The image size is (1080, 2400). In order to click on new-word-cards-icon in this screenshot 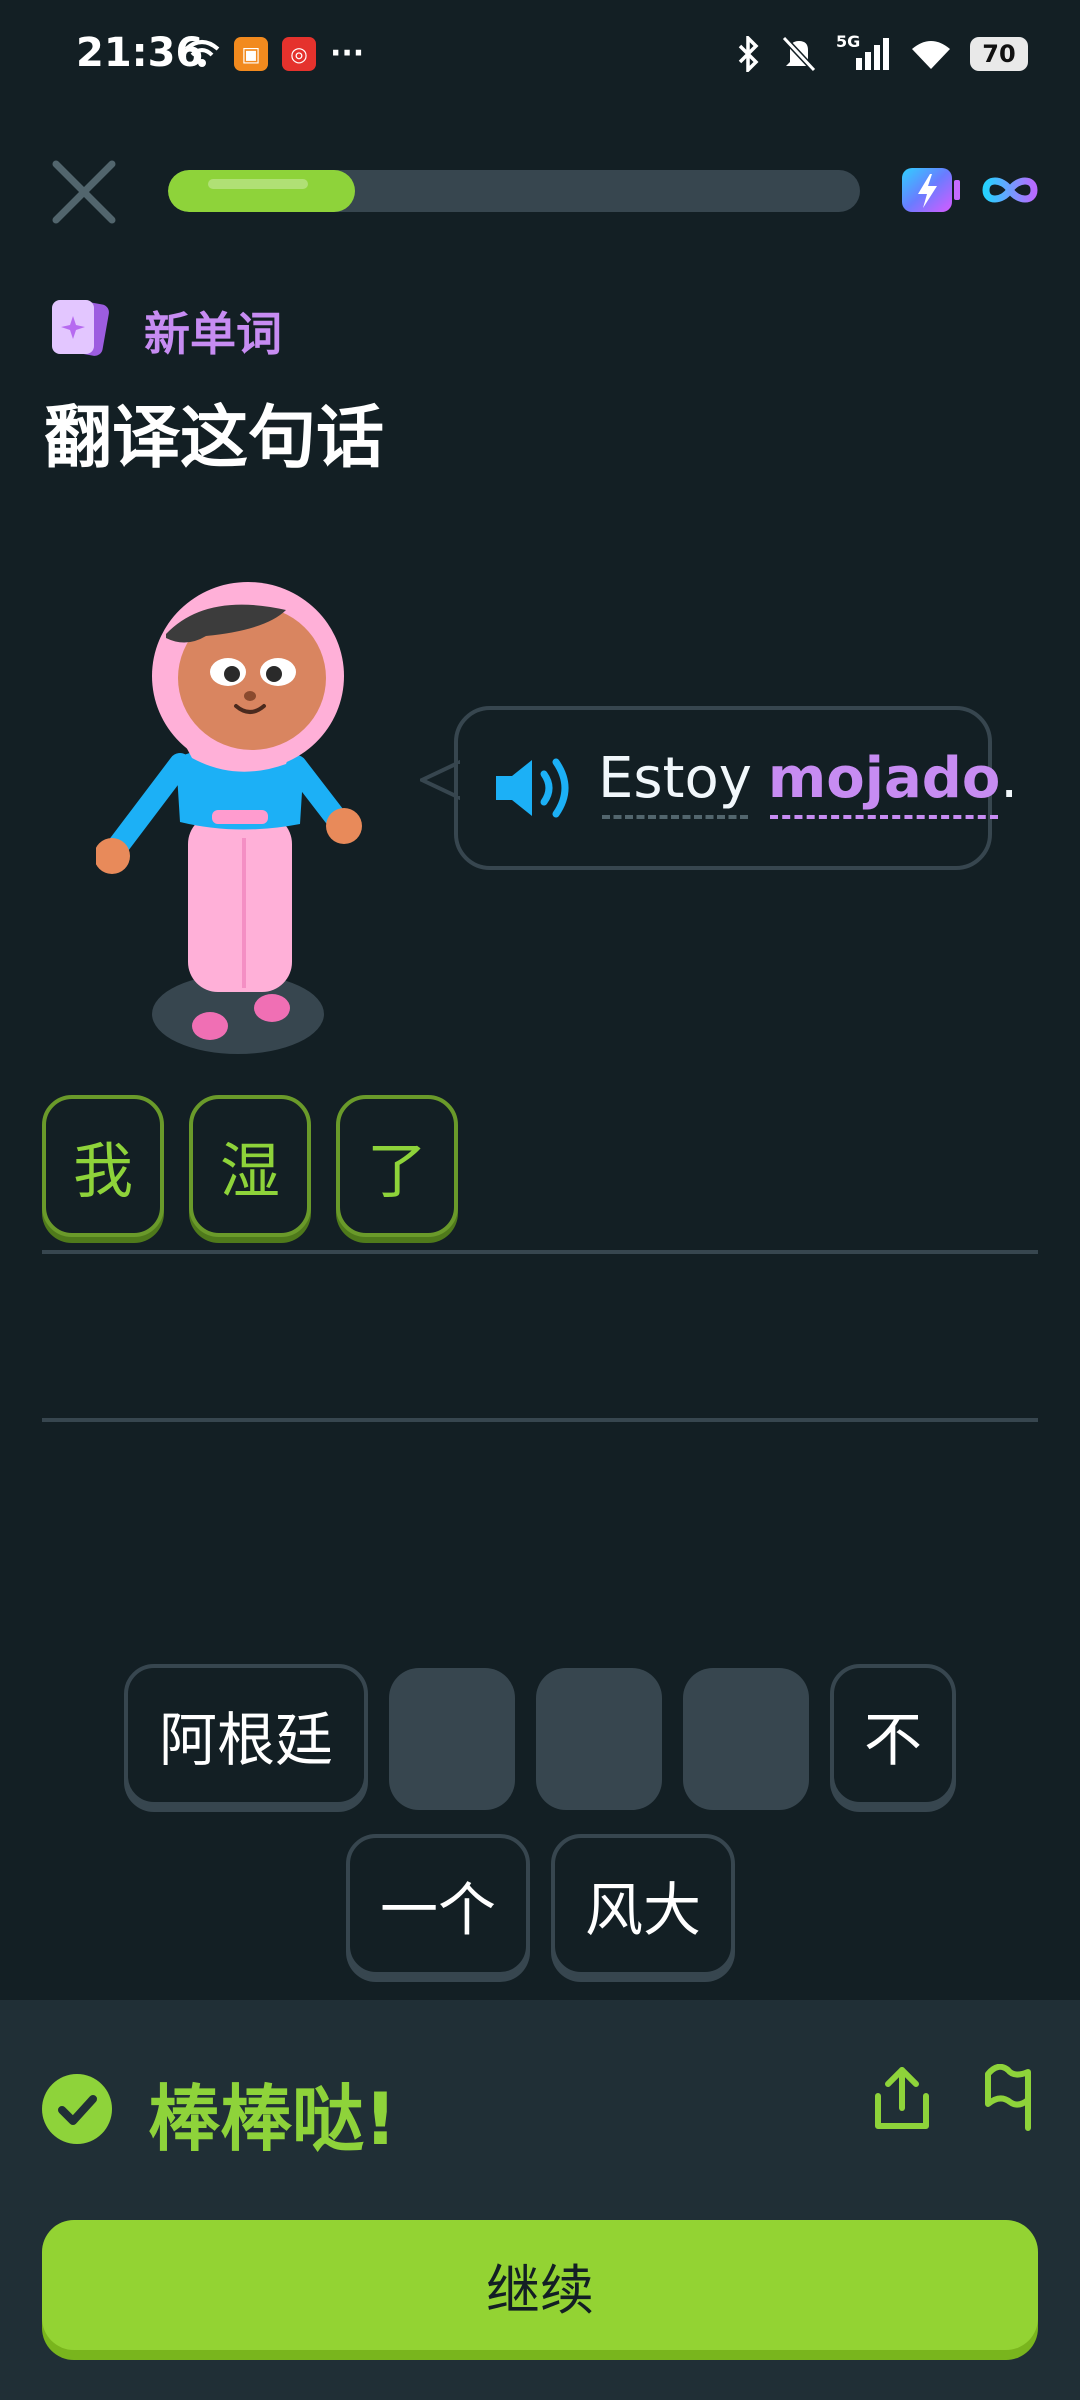, I will do `click(80, 328)`.